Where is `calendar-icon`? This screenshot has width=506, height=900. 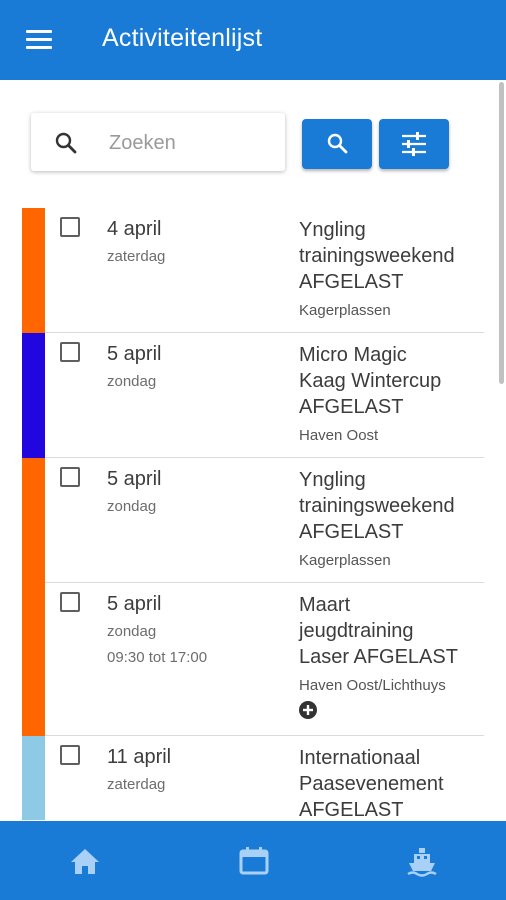 calendar-icon is located at coordinates (254, 861).